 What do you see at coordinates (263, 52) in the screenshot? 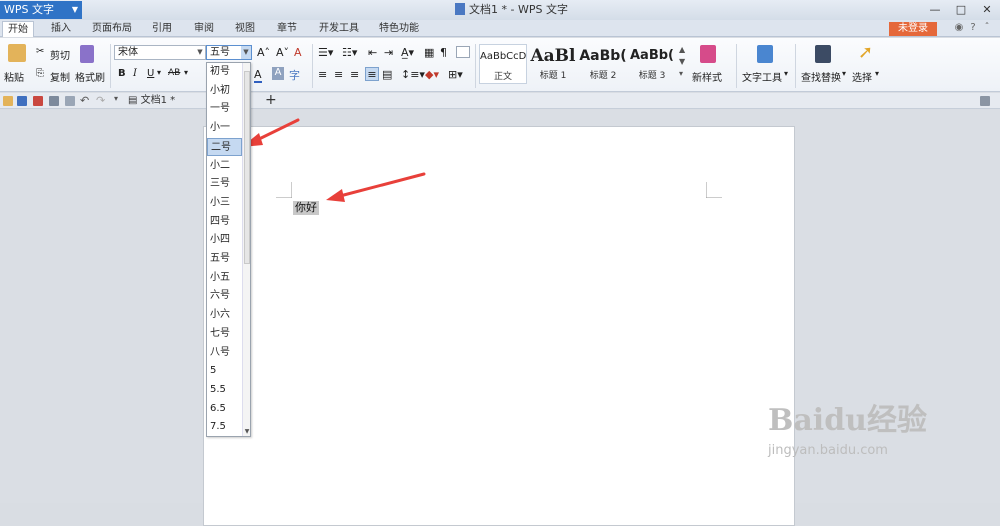
I see `grow-font-icon: A˄` at bounding box center [263, 52].